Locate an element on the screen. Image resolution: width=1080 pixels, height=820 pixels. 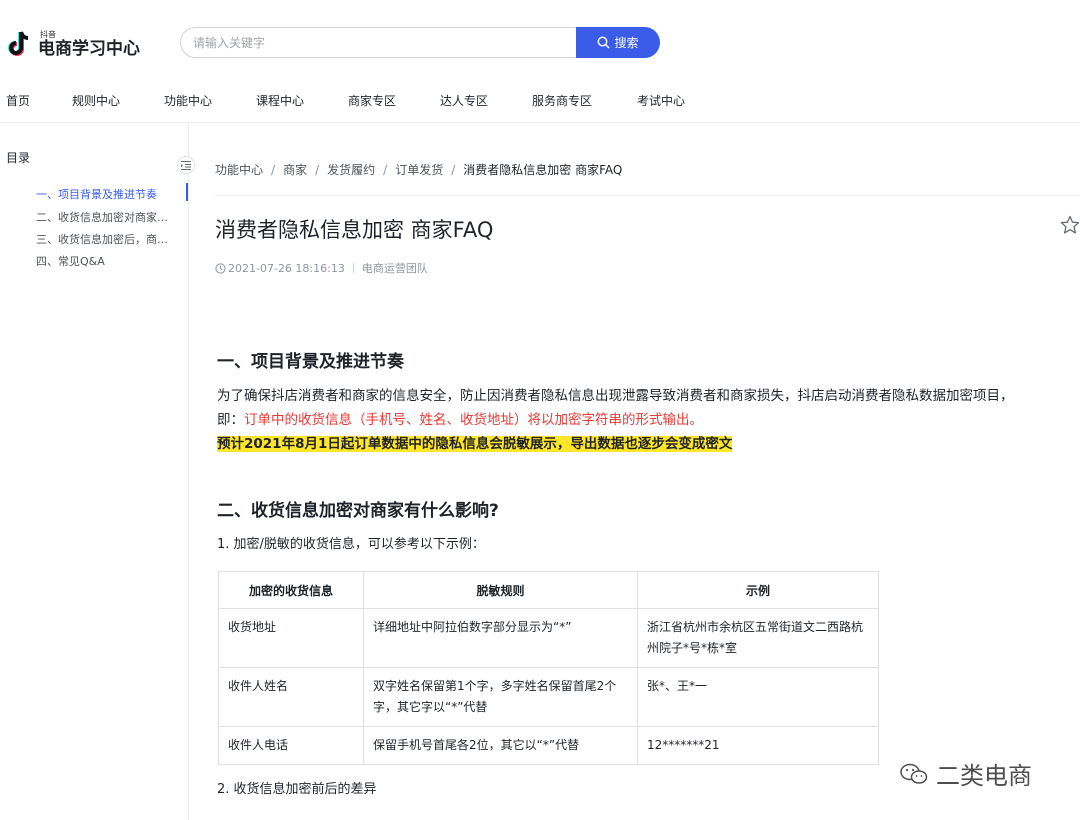
nav-service-providers: 服务商专区 is located at coordinates (562, 100).